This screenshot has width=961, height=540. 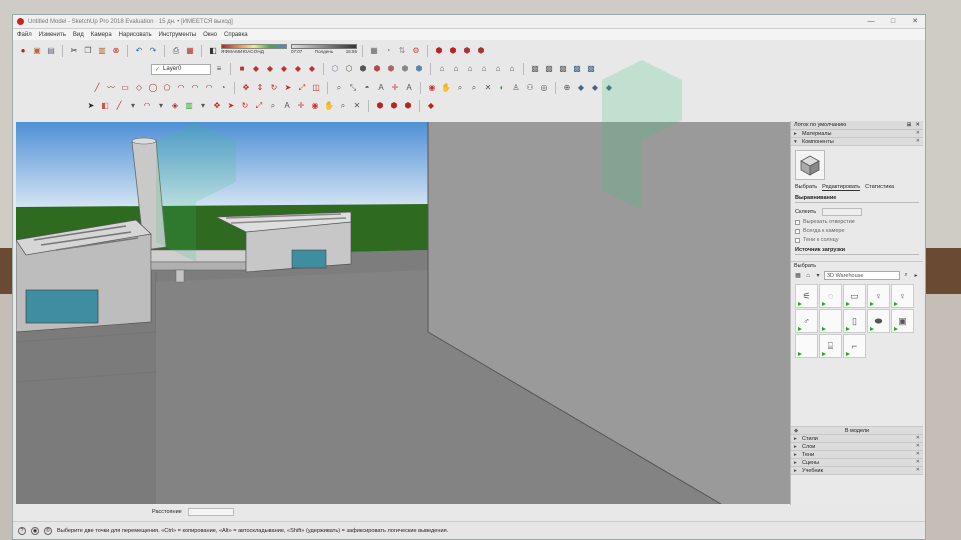 What do you see at coordinates (48, 530) in the screenshot?
I see `credits-icon: ©` at bounding box center [48, 530].